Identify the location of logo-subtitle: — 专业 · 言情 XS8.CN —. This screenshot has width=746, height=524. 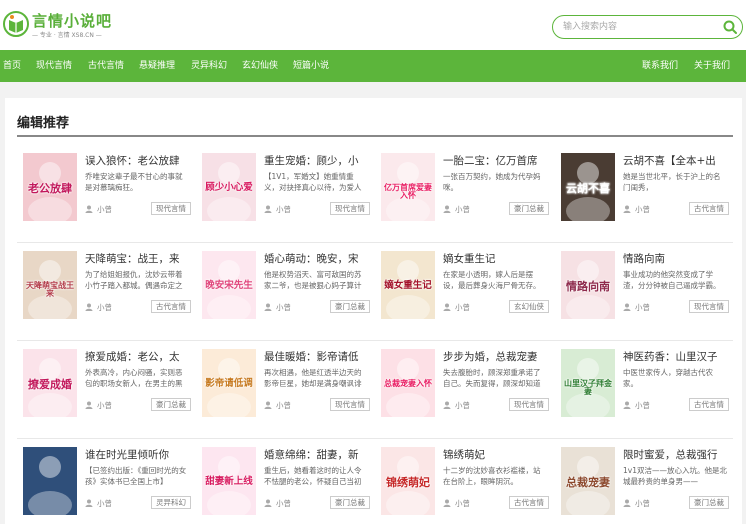
(67, 35).